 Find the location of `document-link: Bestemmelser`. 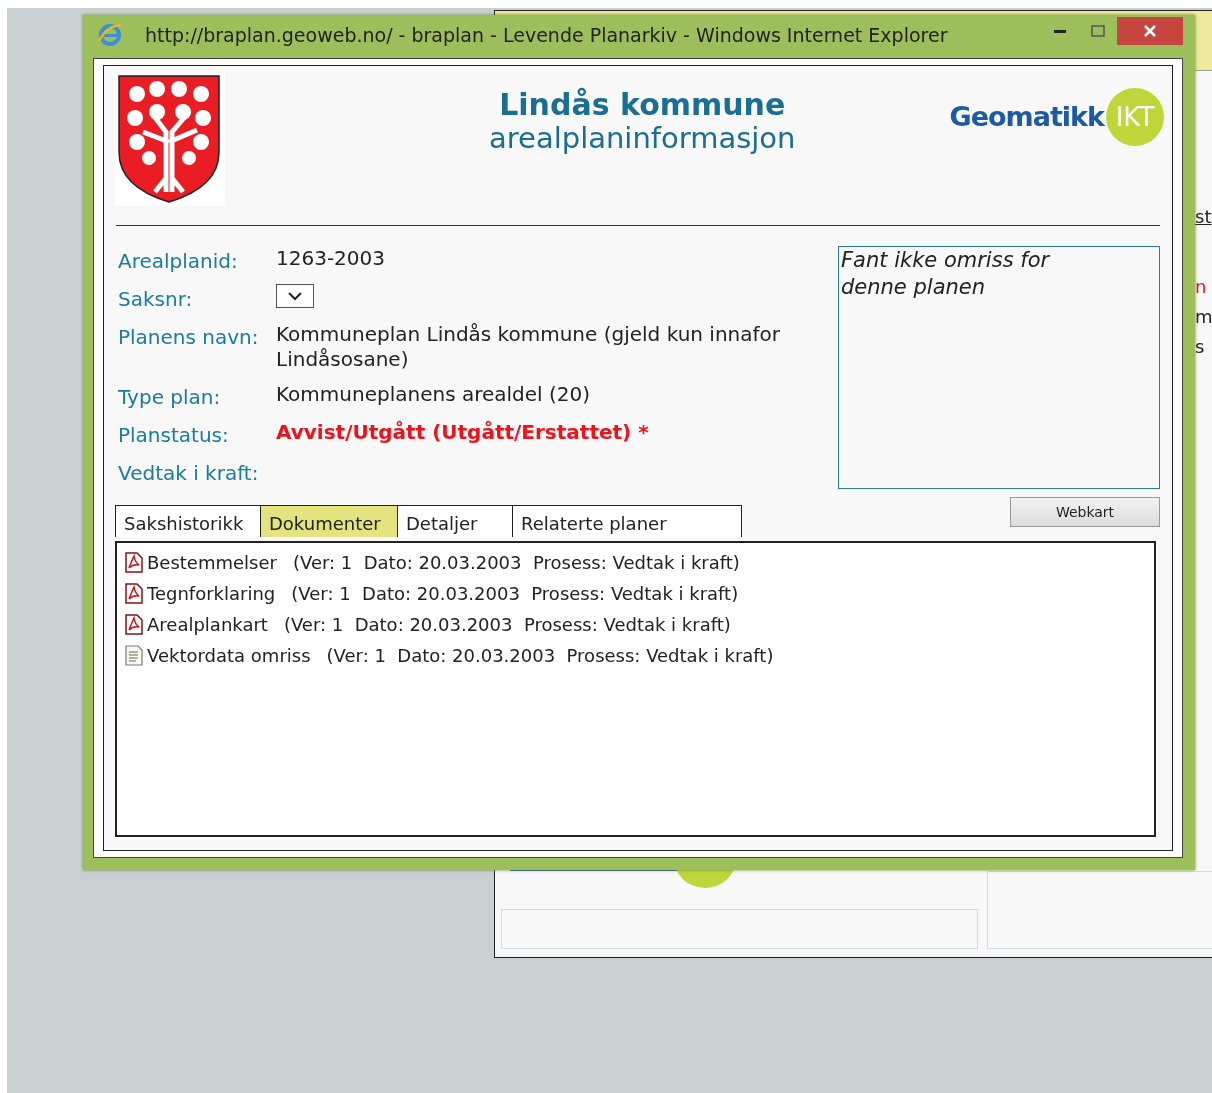

document-link: Bestemmelser is located at coordinates (212, 562).